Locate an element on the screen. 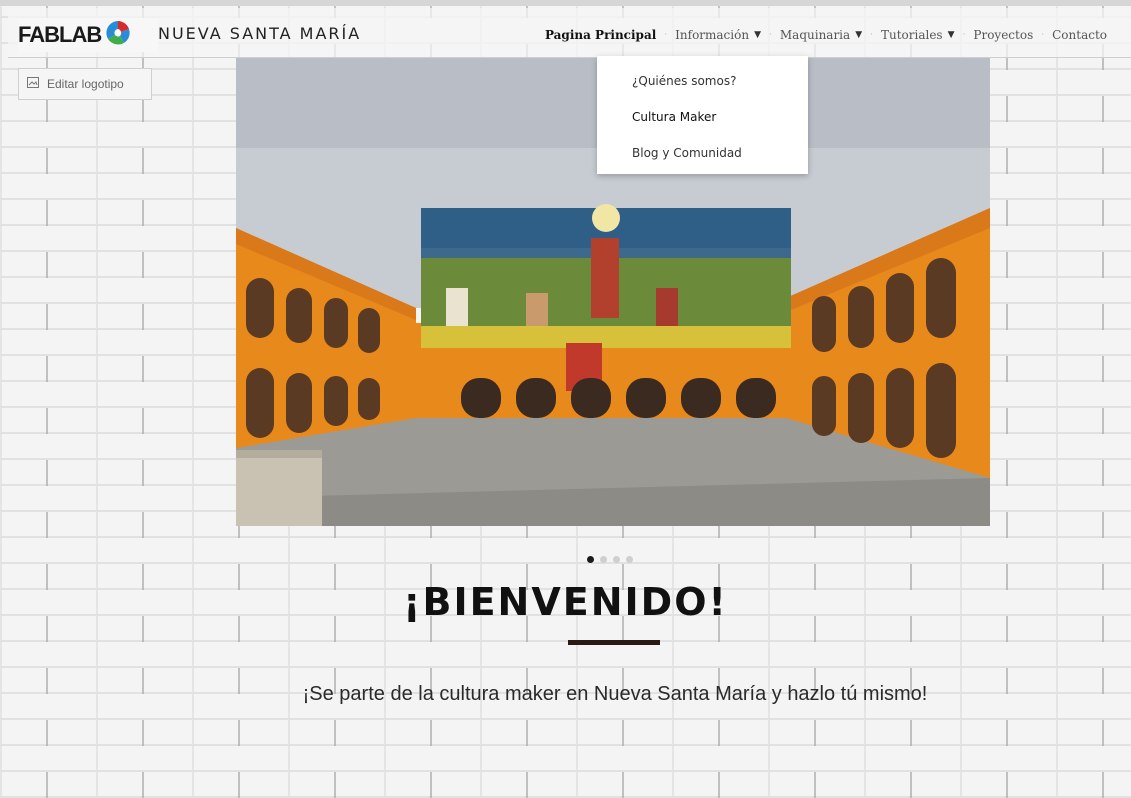 This screenshot has height=798, width=1131. nav-item-maquinaria: Maquinaria ▼ is located at coordinates (821, 35).